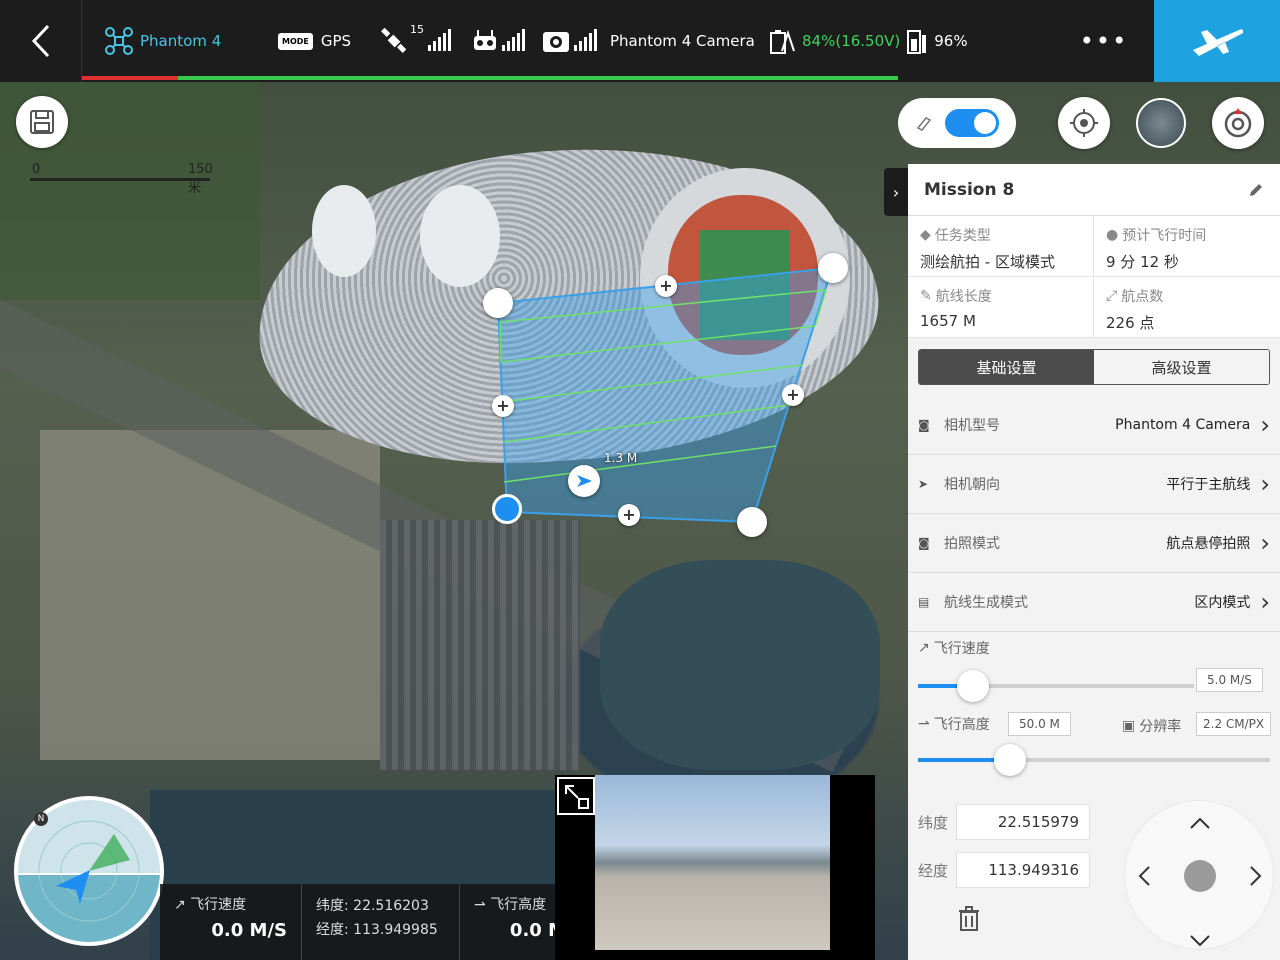 This screenshot has height=960, width=1280. I want to click on remote-battery-icon, so click(917, 42).